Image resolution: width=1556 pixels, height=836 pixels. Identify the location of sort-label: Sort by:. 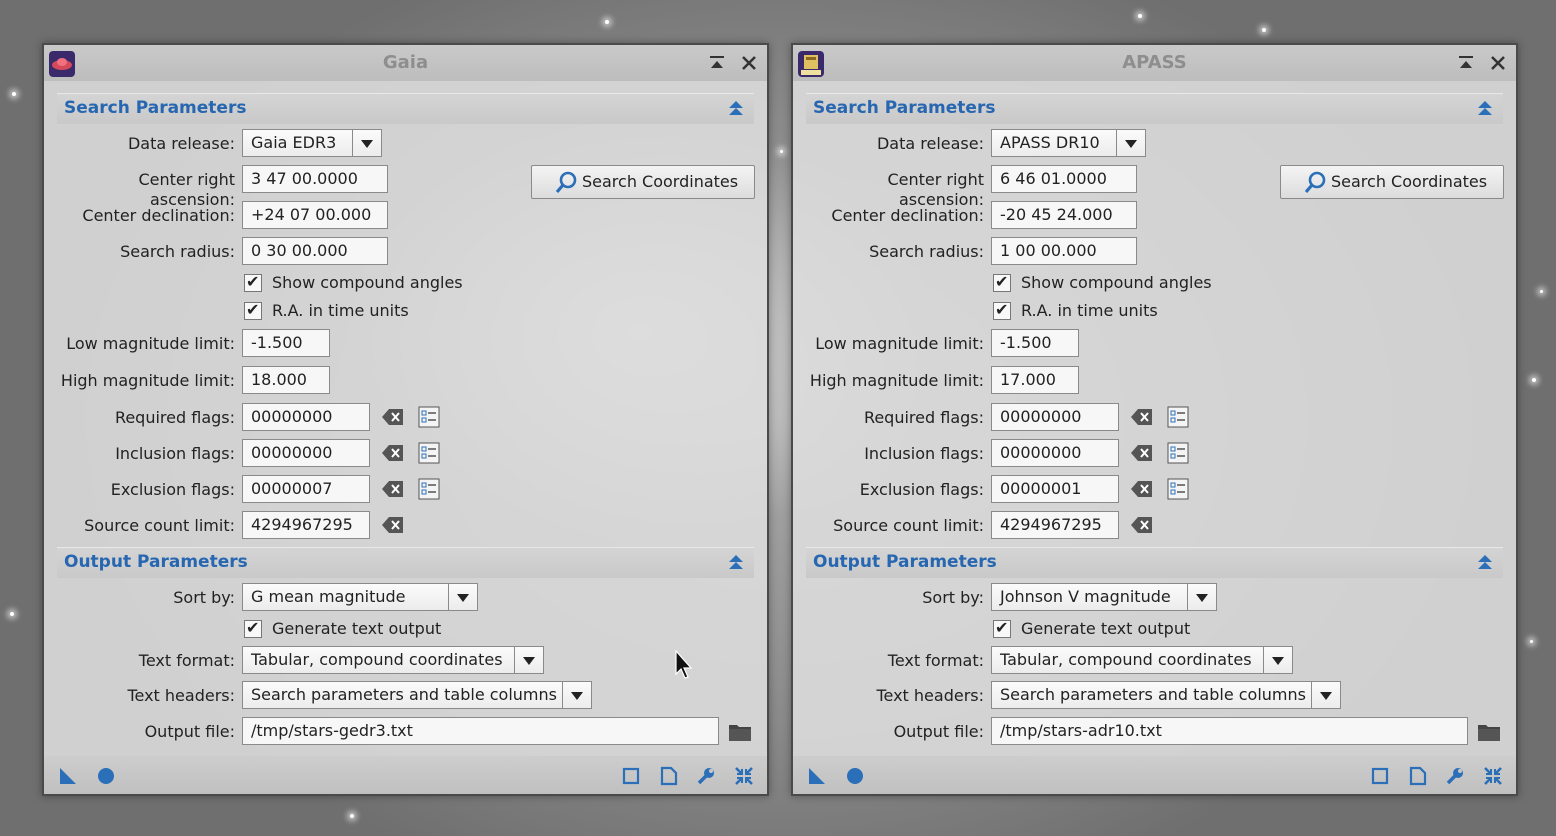
(953, 597).